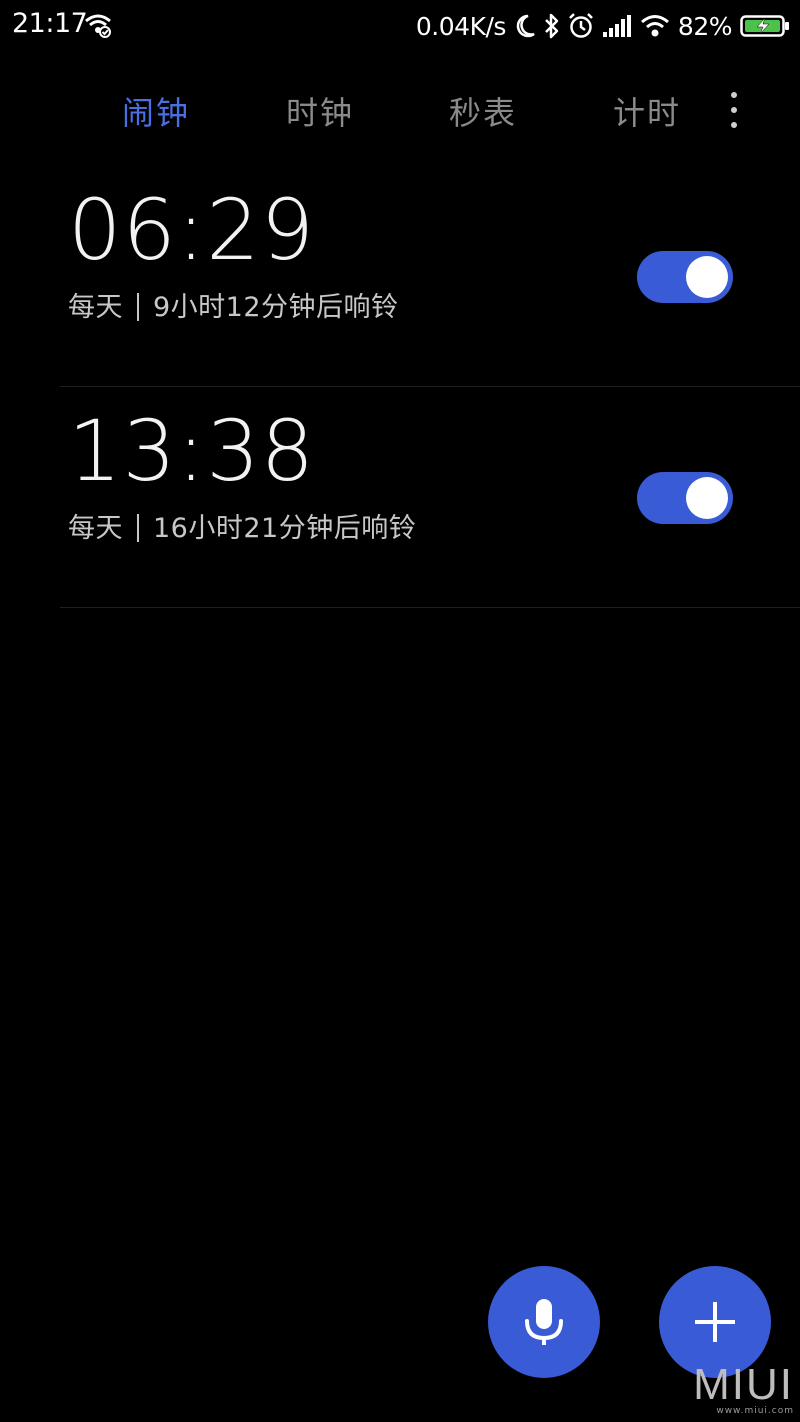 Image resolution: width=800 pixels, height=1422 pixels. I want to click on alarm-subtitle: 每天 16小时21分钟后响铃, so click(242, 525).